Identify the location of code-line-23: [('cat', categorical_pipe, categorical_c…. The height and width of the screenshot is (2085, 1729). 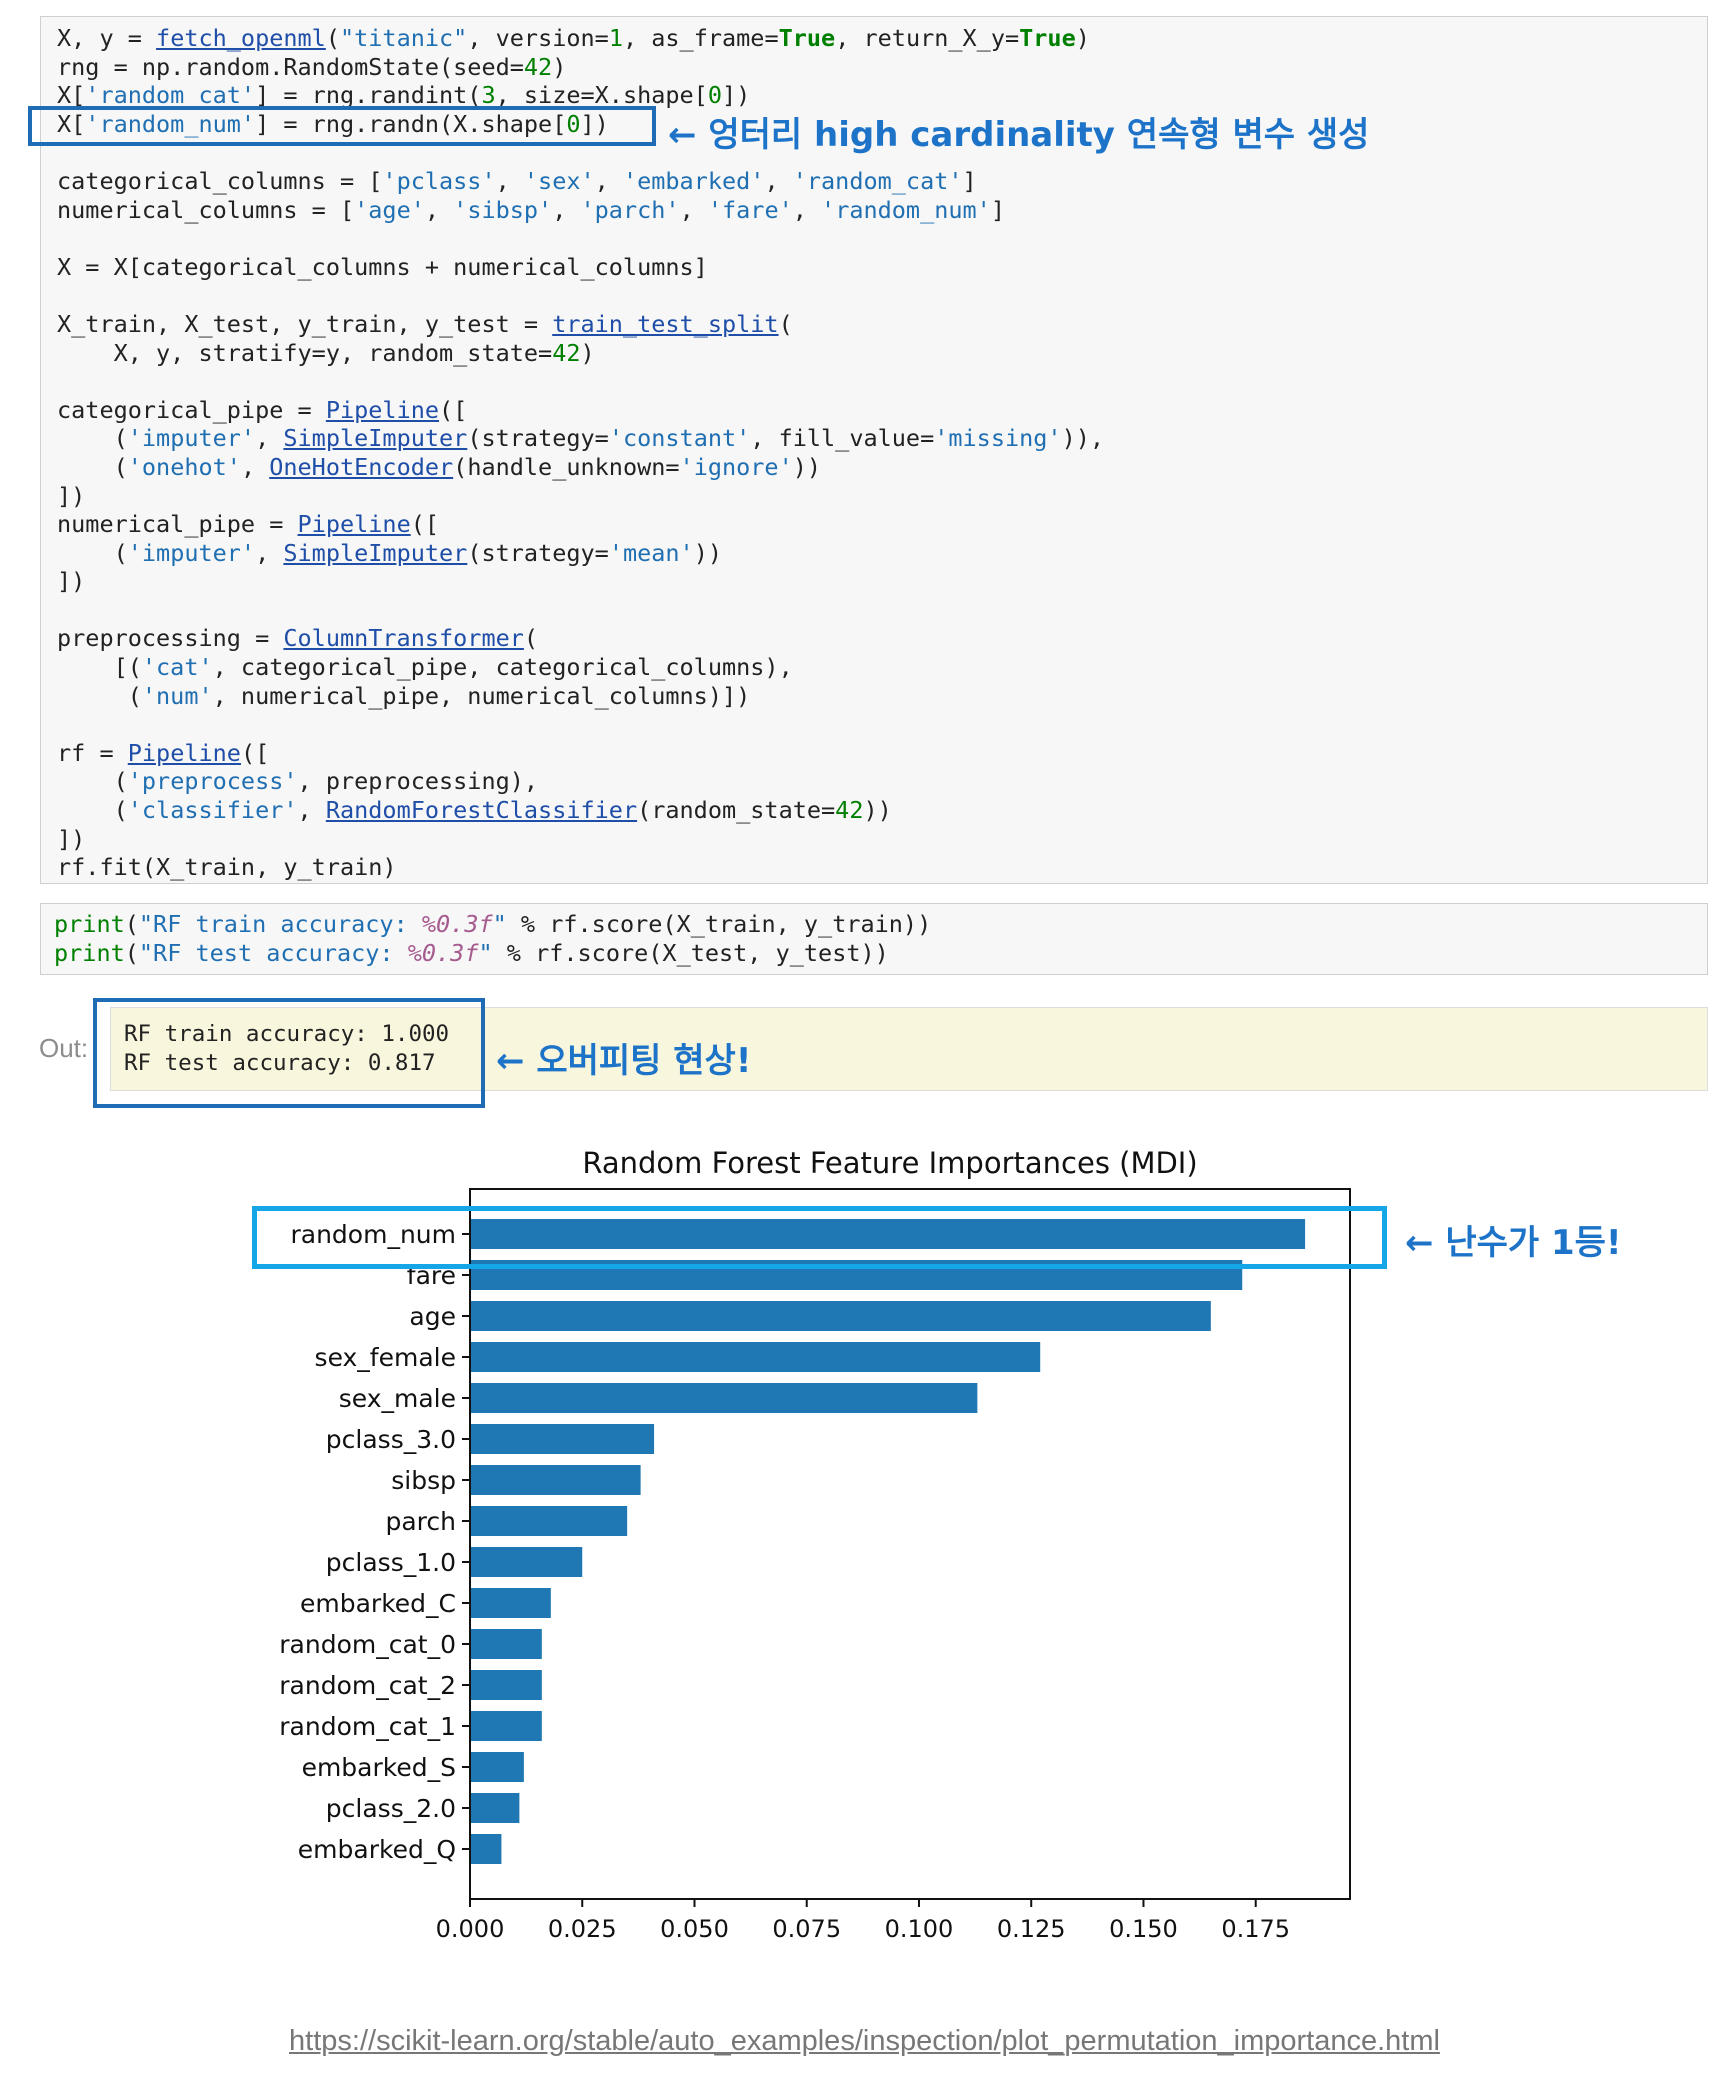
(425, 667).